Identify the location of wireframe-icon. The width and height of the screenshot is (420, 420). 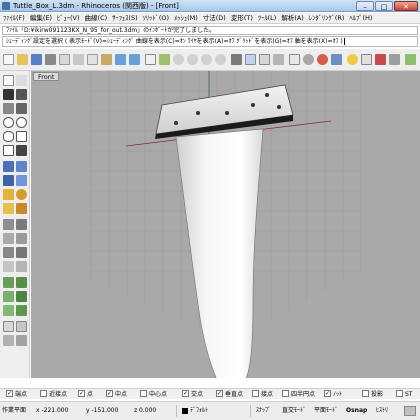
(294, 59).